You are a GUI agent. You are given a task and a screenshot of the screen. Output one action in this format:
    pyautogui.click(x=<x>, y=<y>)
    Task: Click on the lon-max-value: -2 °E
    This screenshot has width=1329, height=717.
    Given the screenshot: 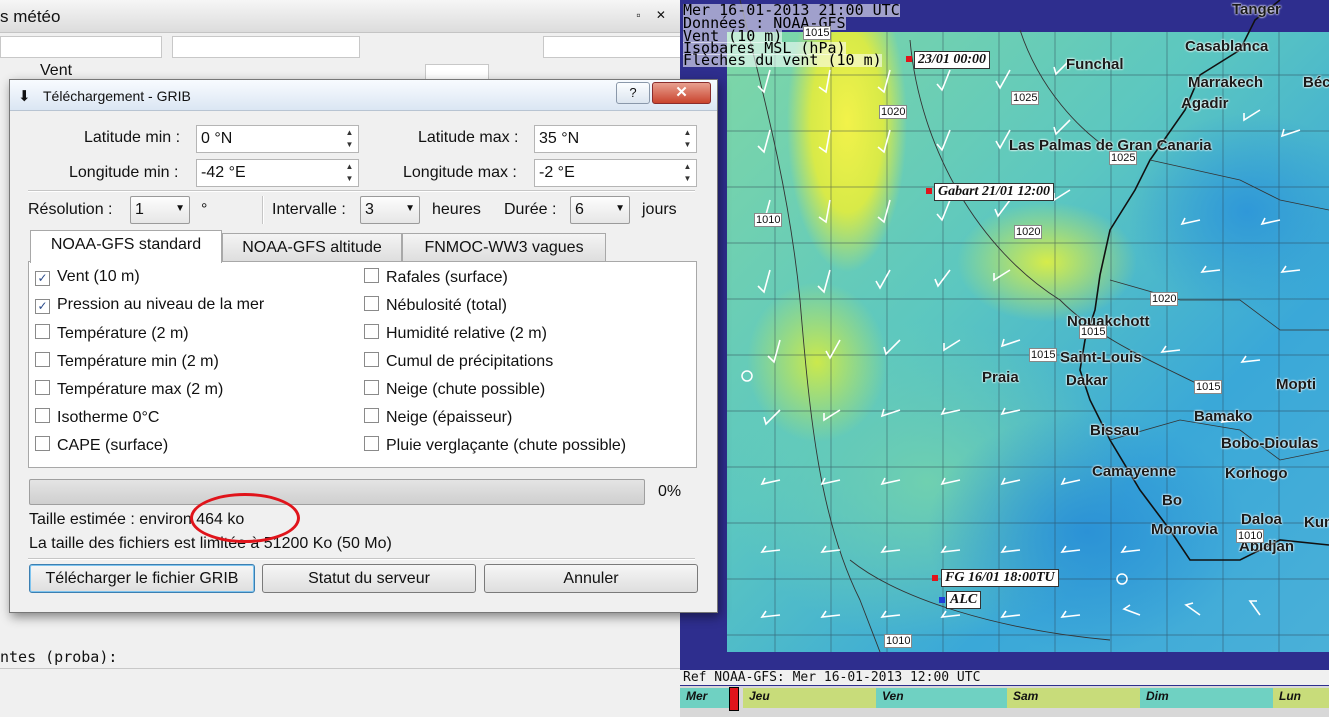 What is the action you would take?
    pyautogui.click(x=557, y=172)
    